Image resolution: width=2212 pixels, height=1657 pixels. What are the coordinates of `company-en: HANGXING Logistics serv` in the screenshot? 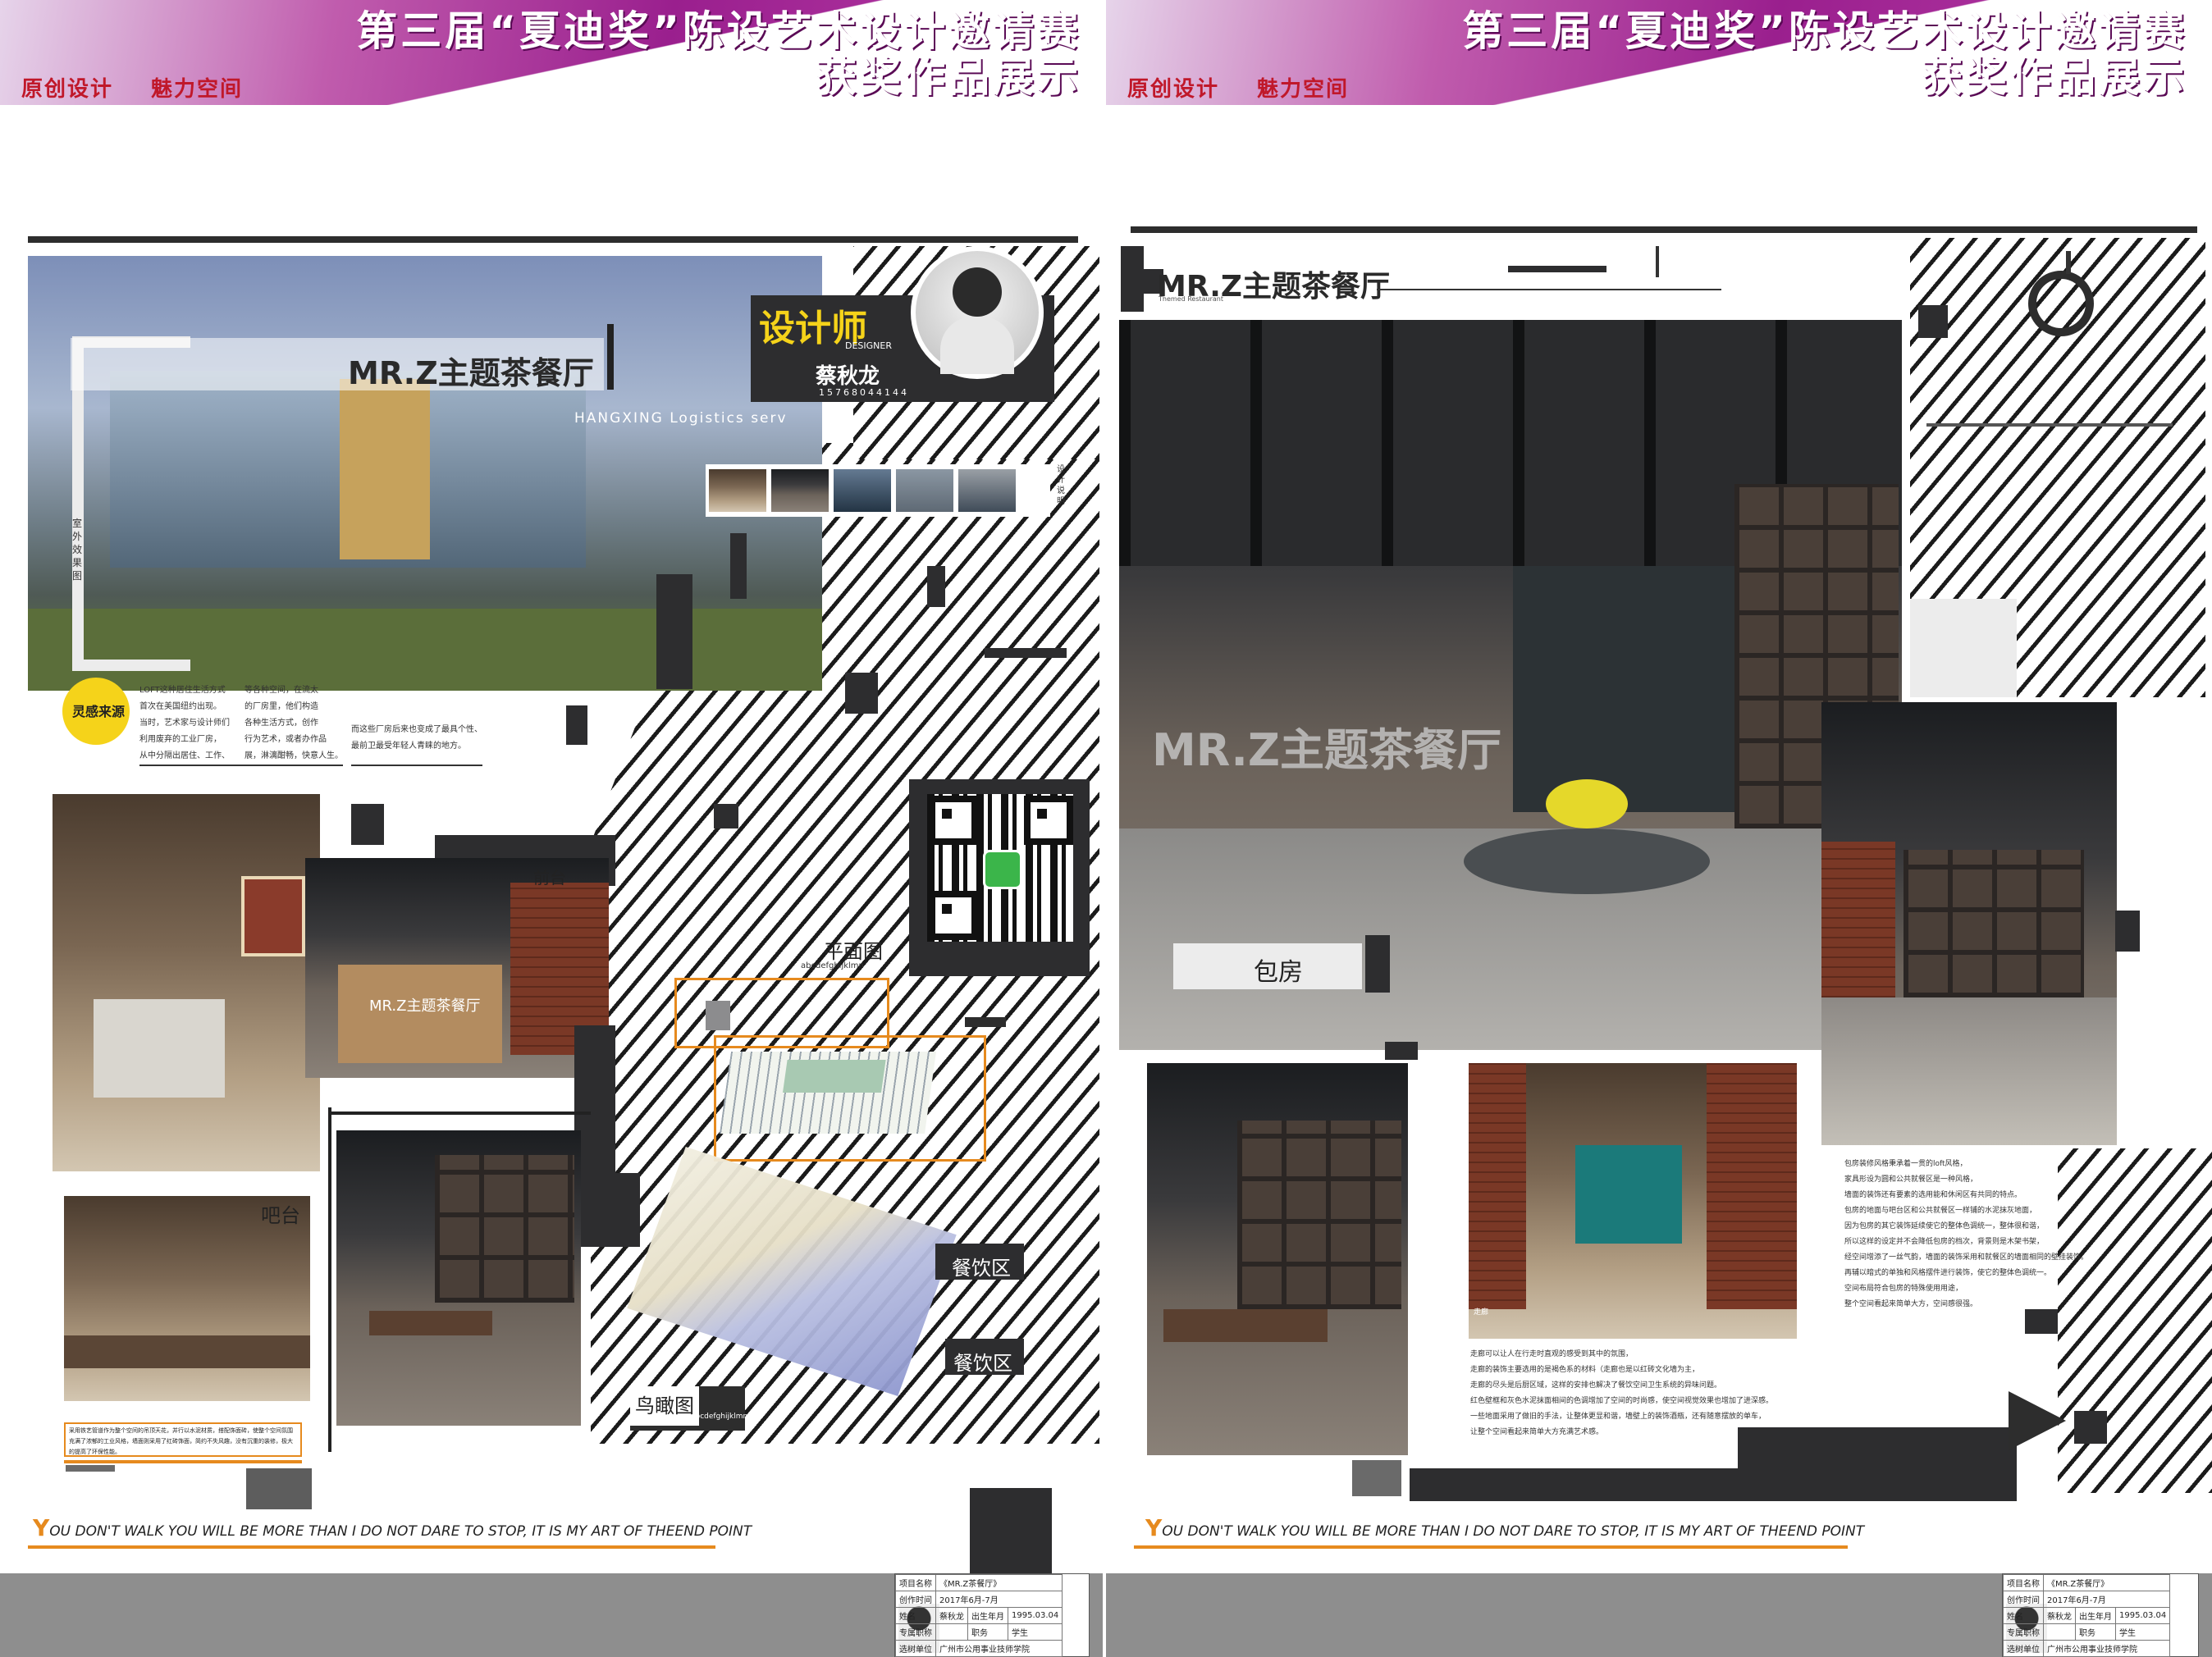 It's located at (681, 418).